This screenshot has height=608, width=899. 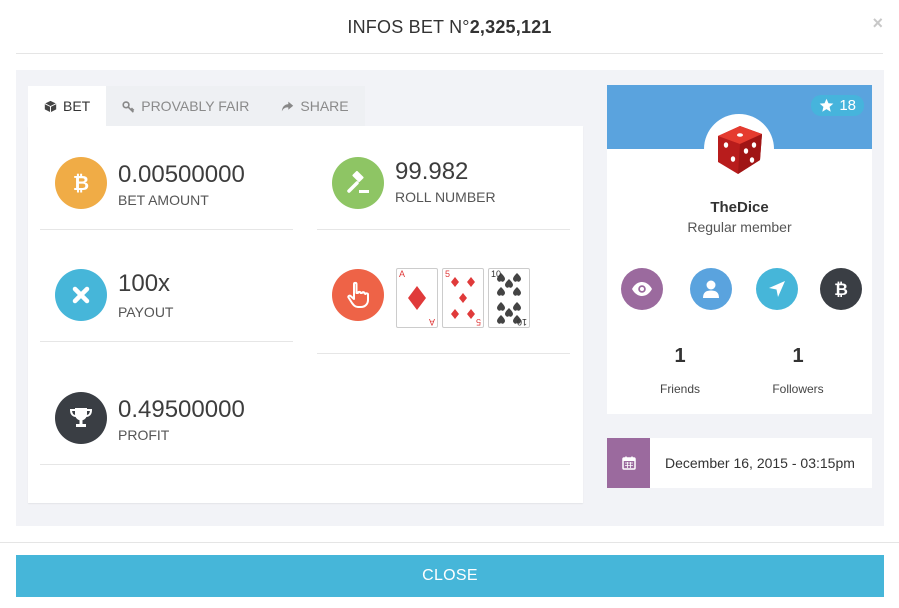 I want to click on friends-count: 1, so click(x=680, y=356).